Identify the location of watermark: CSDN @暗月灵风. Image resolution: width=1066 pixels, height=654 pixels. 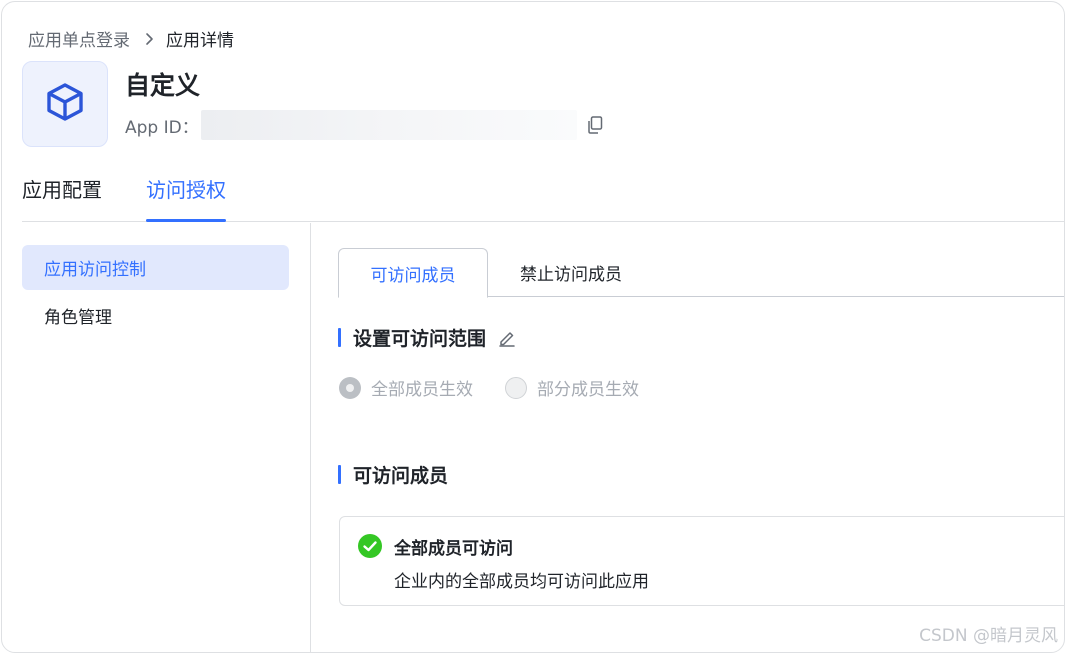
(988, 636).